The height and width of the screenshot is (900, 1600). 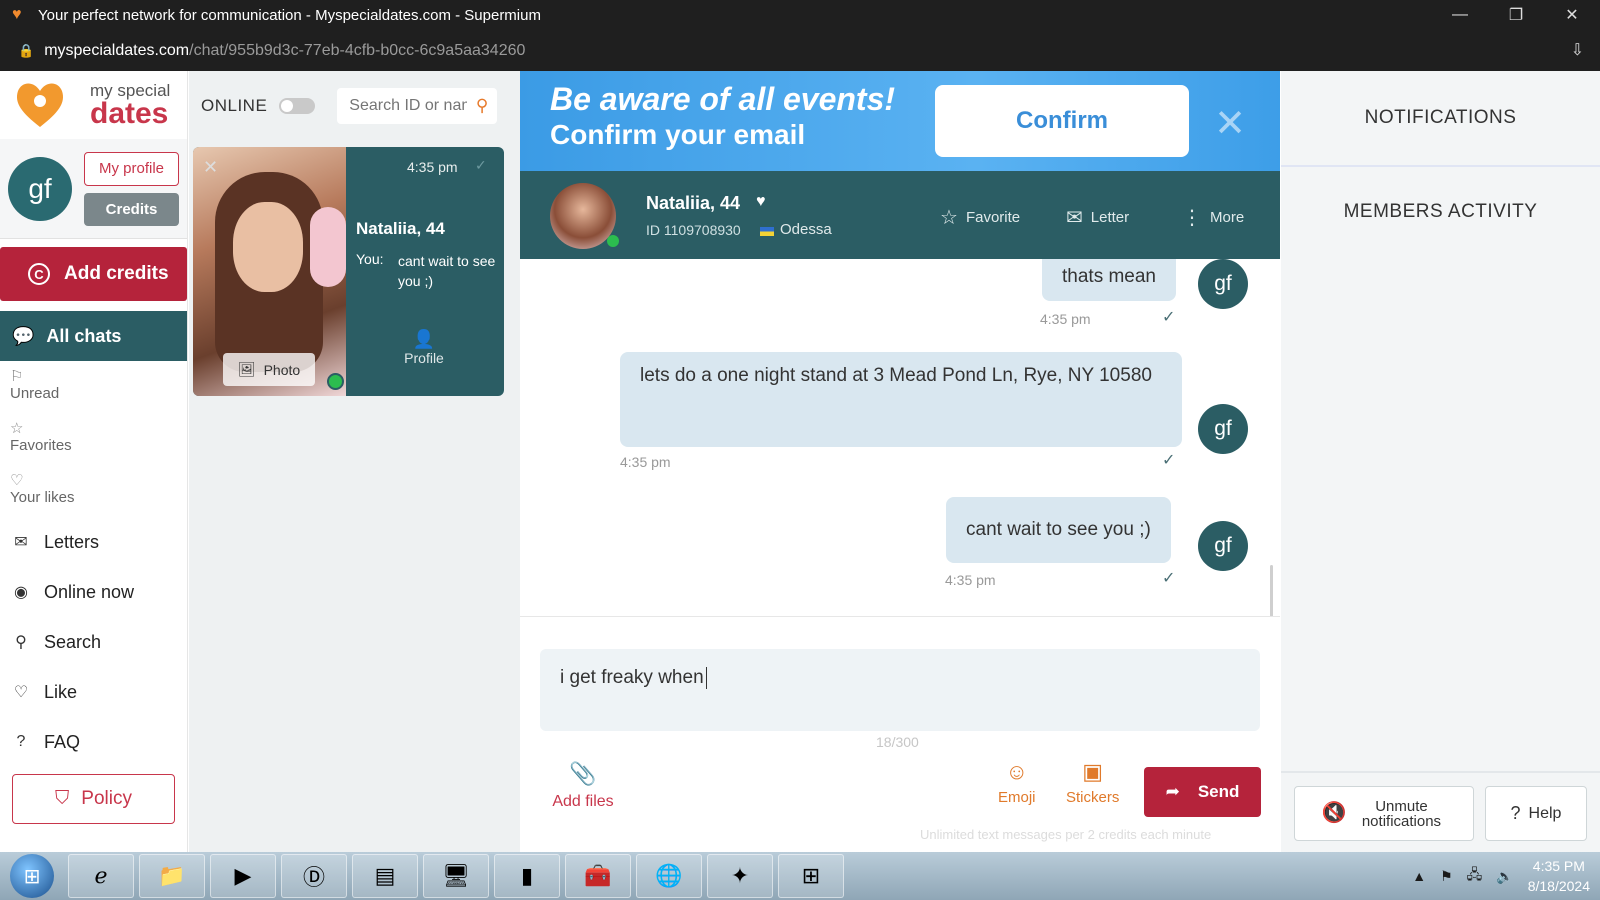 I want to click on taskbar-clock: 4:35 PM 8/18/2024, so click(x=1559, y=876).